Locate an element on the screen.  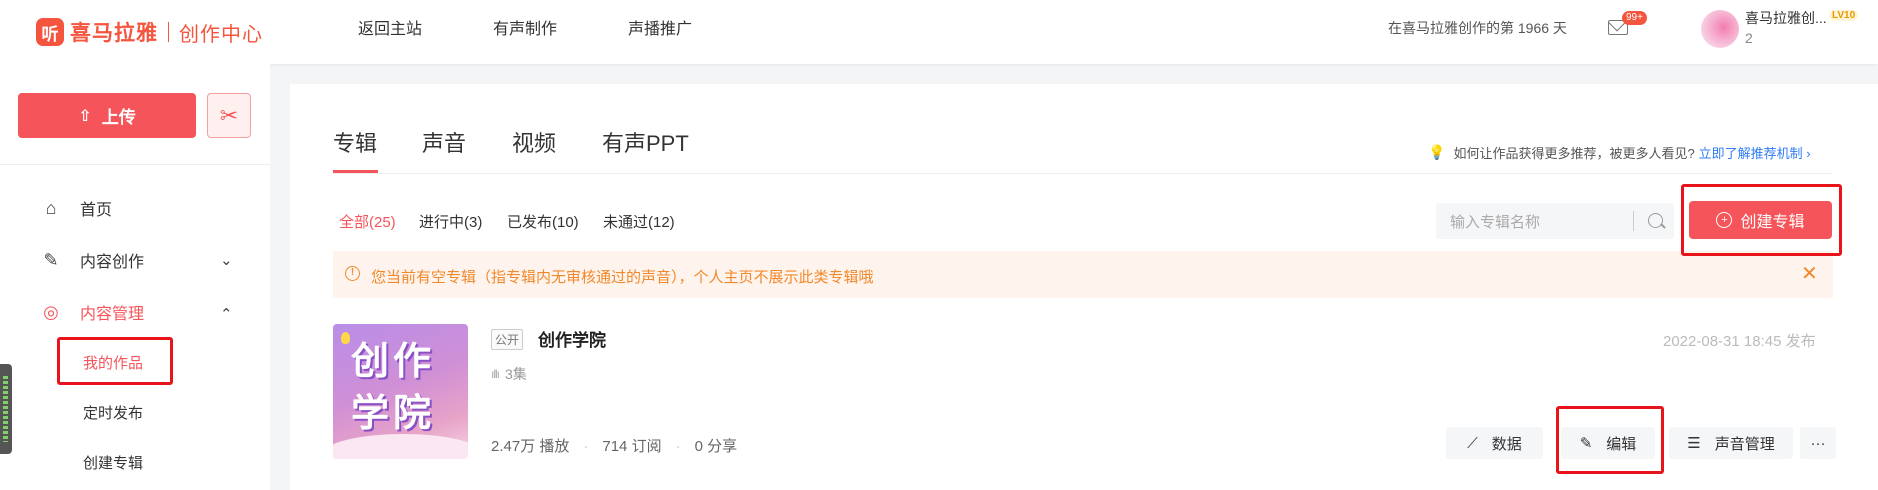
upload-label: 上传 is located at coordinates (118, 117).